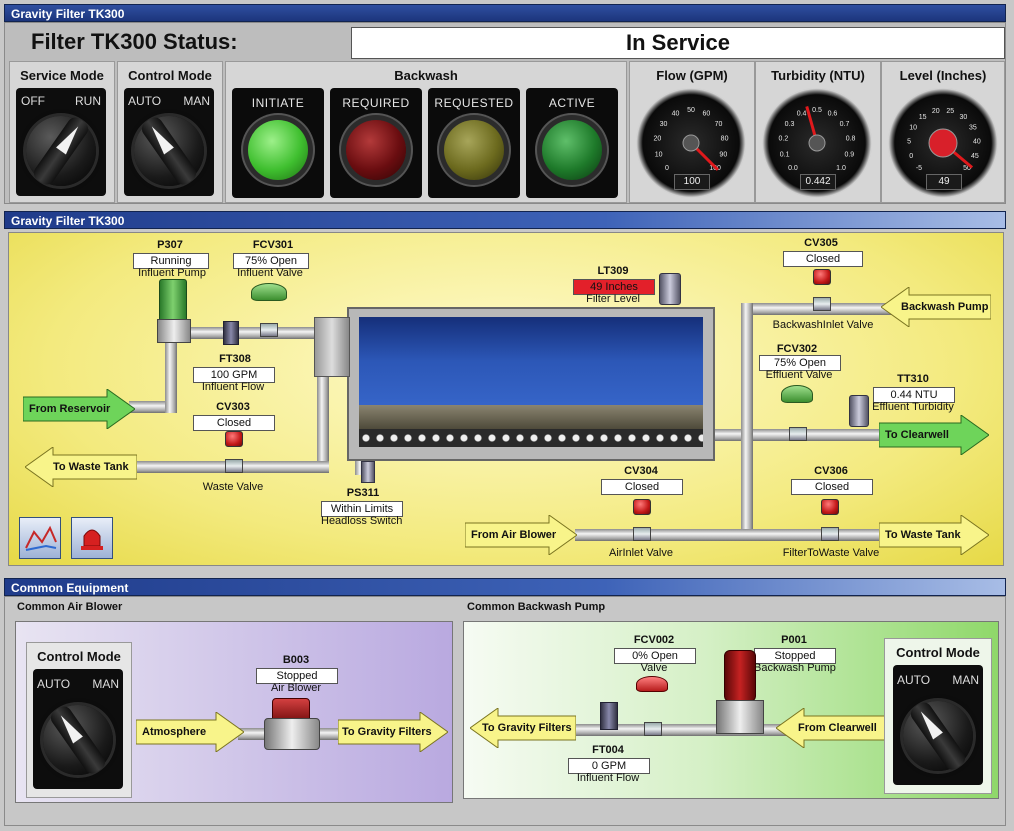 The height and width of the screenshot is (831, 1014). Describe the element at coordinates (233, 487) in the screenshot. I see `cv303-desc: Waste Valve` at that location.